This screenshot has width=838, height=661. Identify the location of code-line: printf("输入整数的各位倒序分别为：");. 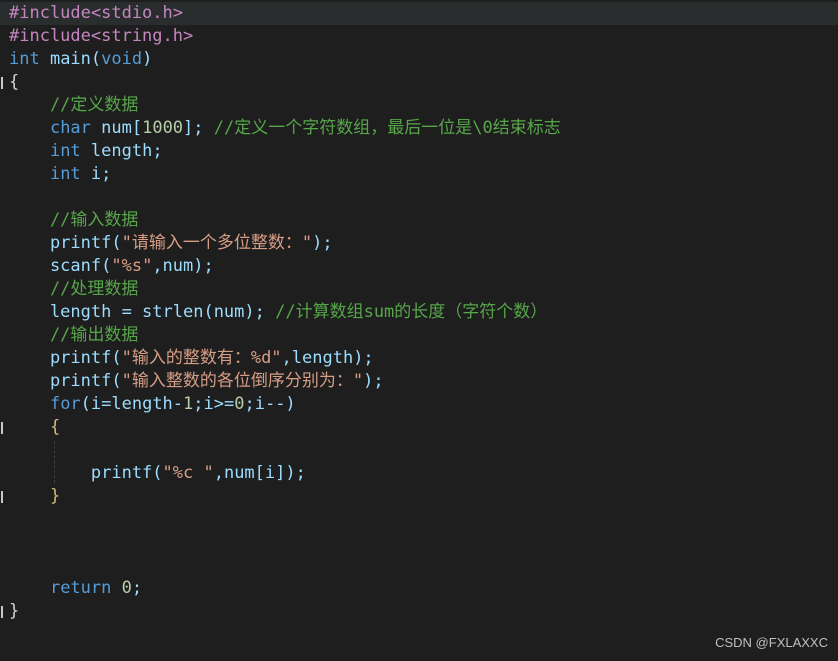
(419, 381).